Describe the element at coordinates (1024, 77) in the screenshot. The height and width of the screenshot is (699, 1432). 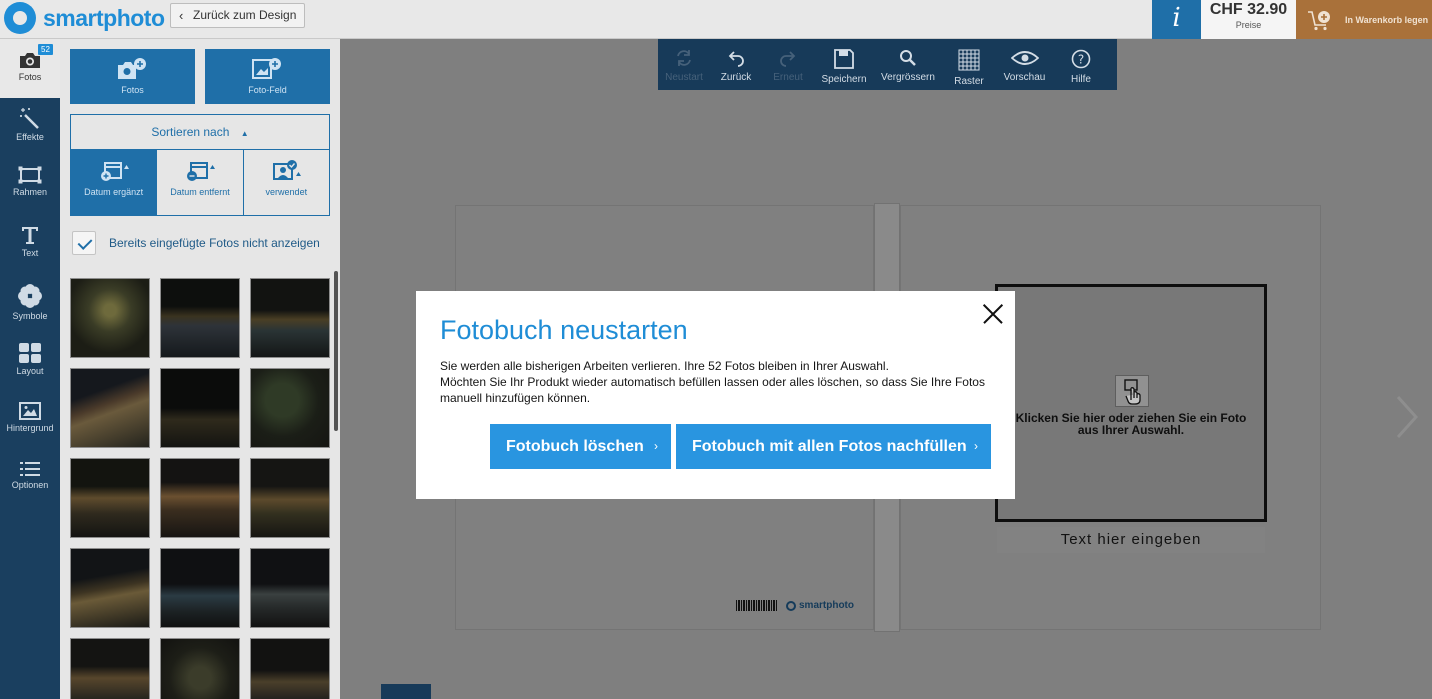
I see `preview-tool-label: Vorschau` at that location.